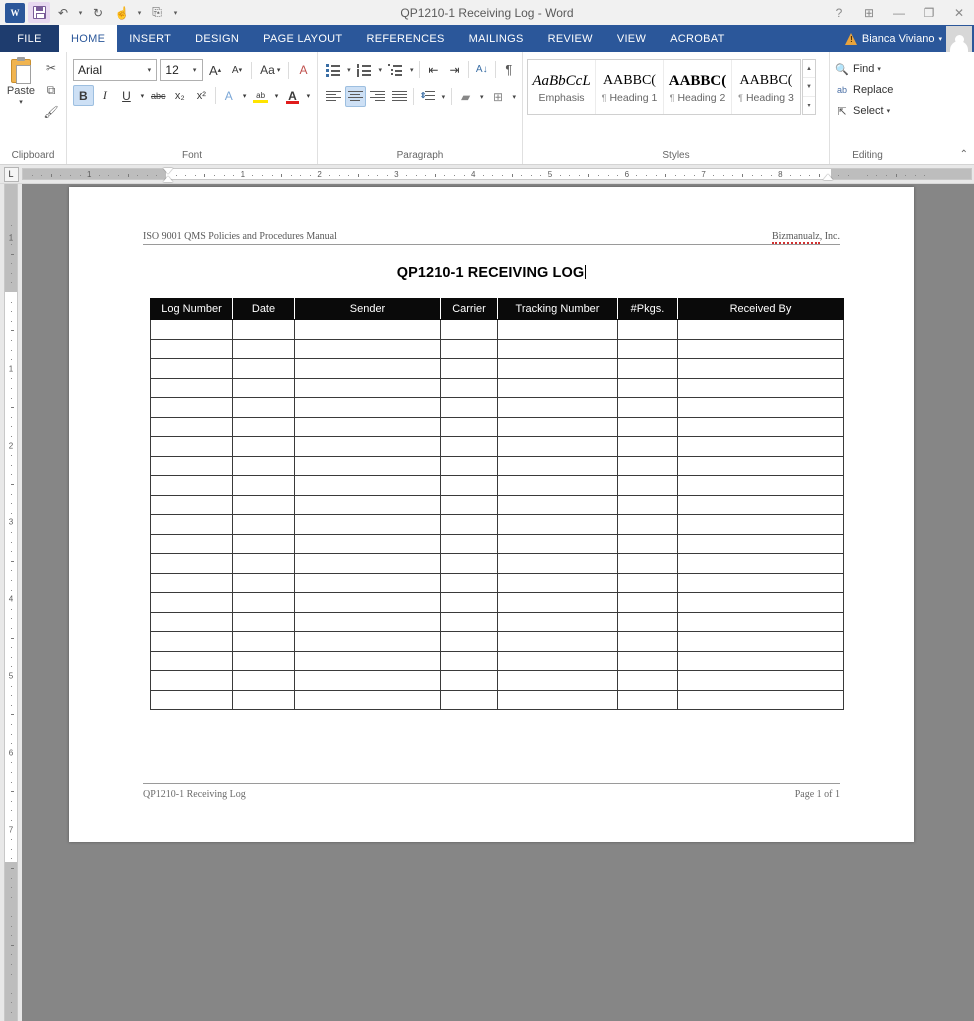 Image resolution: width=974 pixels, height=1021 pixels. I want to click on column-header-carrier: Carrier, so click(469, 309).